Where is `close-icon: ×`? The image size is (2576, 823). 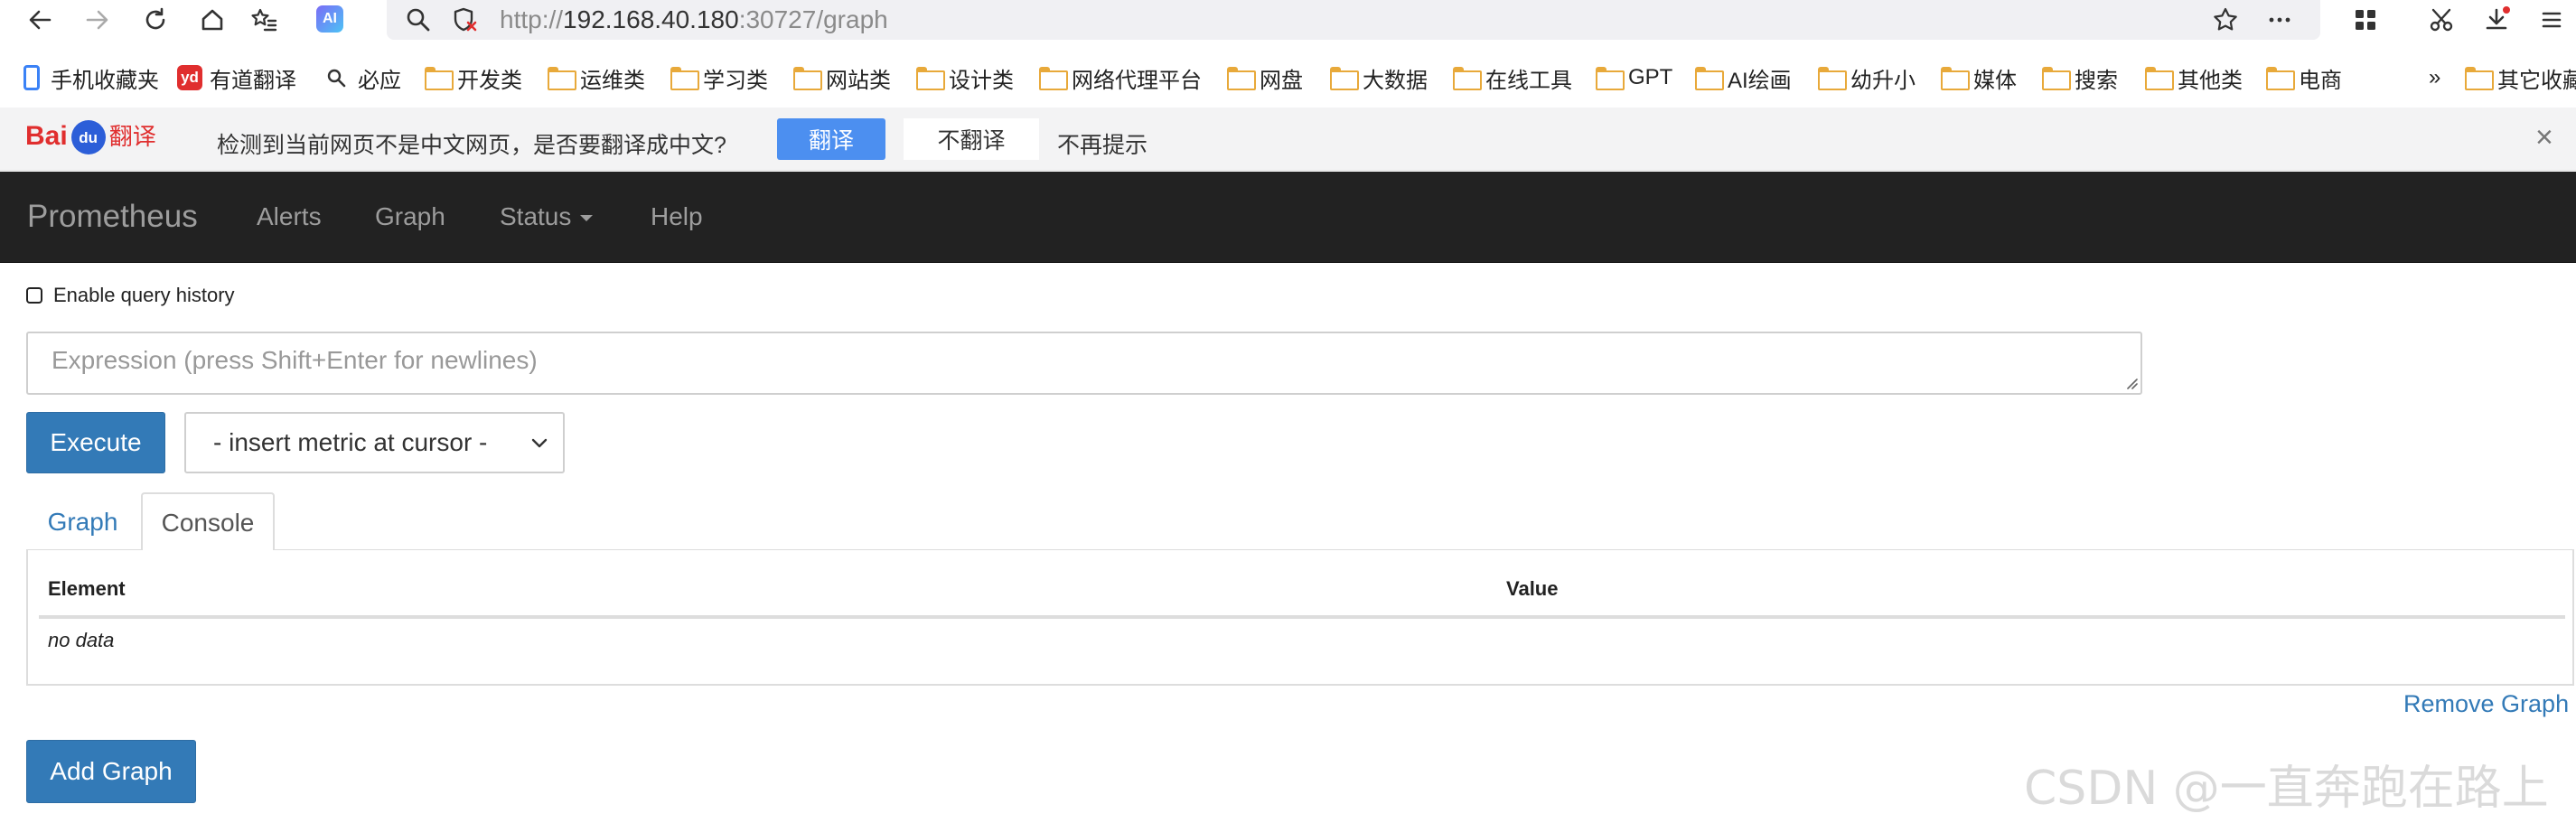
close-icon: × is located at coordinates (2544, 137).